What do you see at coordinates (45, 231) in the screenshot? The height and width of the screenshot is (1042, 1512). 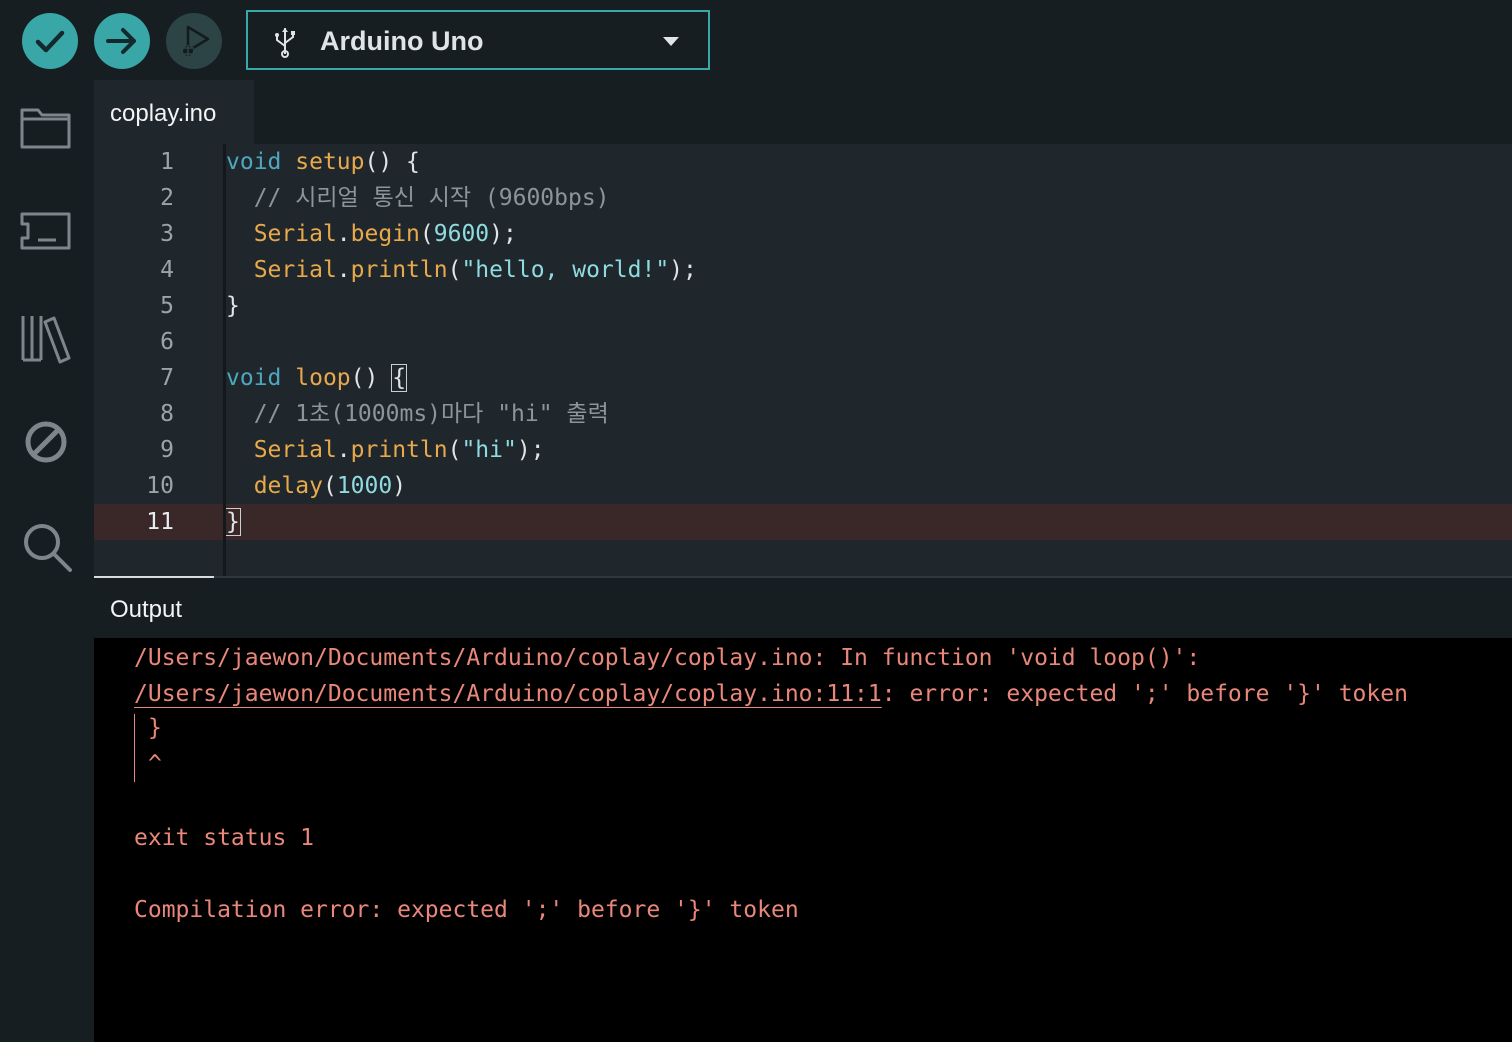 I see `board-icon` at bounding box center [45, 231].